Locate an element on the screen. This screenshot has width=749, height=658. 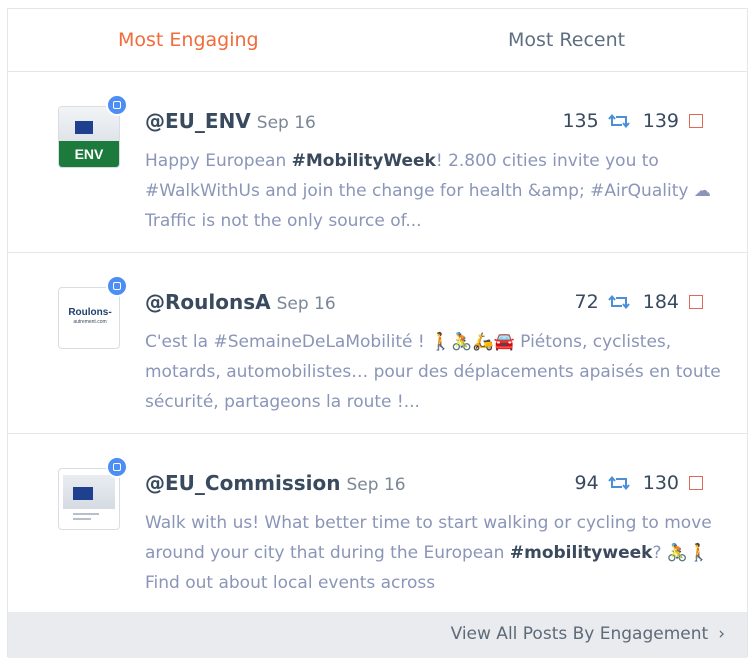
post-handle: @EU_ENV Sep 16 is located at coordinates (230, 121).